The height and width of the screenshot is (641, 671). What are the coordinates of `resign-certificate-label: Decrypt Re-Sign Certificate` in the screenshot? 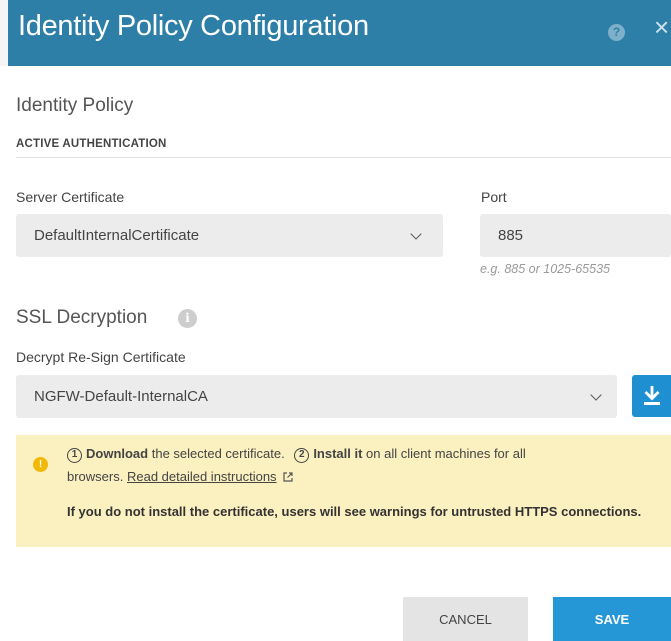 It's located at (101, 357).